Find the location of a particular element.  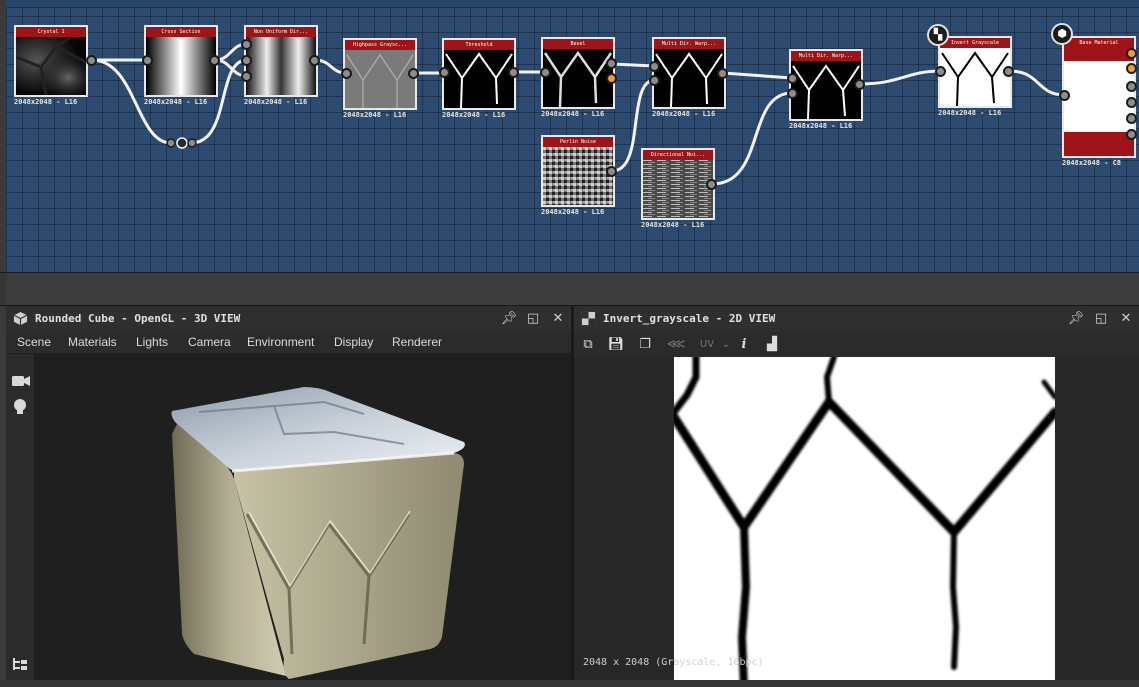

port-invert-out is located at coordinates (1008, 71).